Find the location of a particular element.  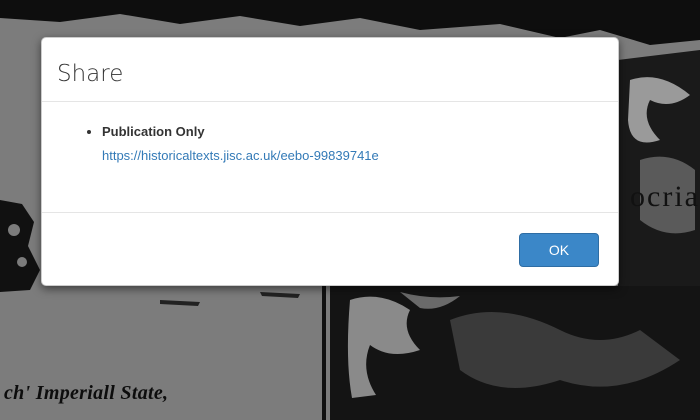

background-scan-text: ocria is located at coordinates (665, 196).